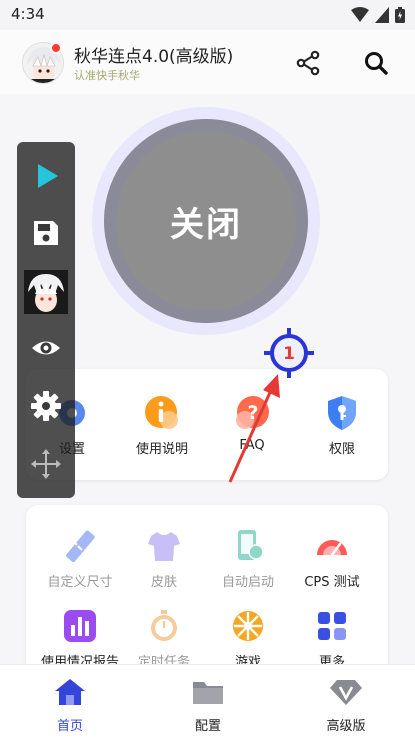 The width and height of the screenshot is (415, 738). Describe the element at coordinates (163, 582) in the screenshot. I see `tool-label: 皮肤` at that location.